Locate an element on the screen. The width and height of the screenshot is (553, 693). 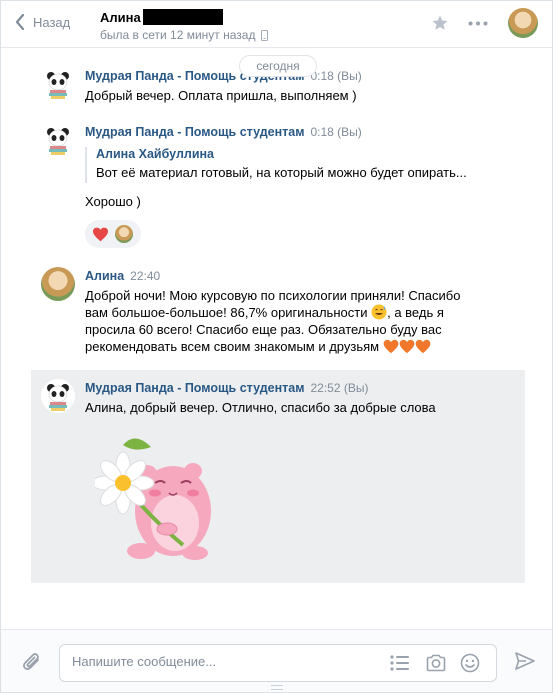
quote-author: Алина Хайбуллина is located at coordinates (155, 154).